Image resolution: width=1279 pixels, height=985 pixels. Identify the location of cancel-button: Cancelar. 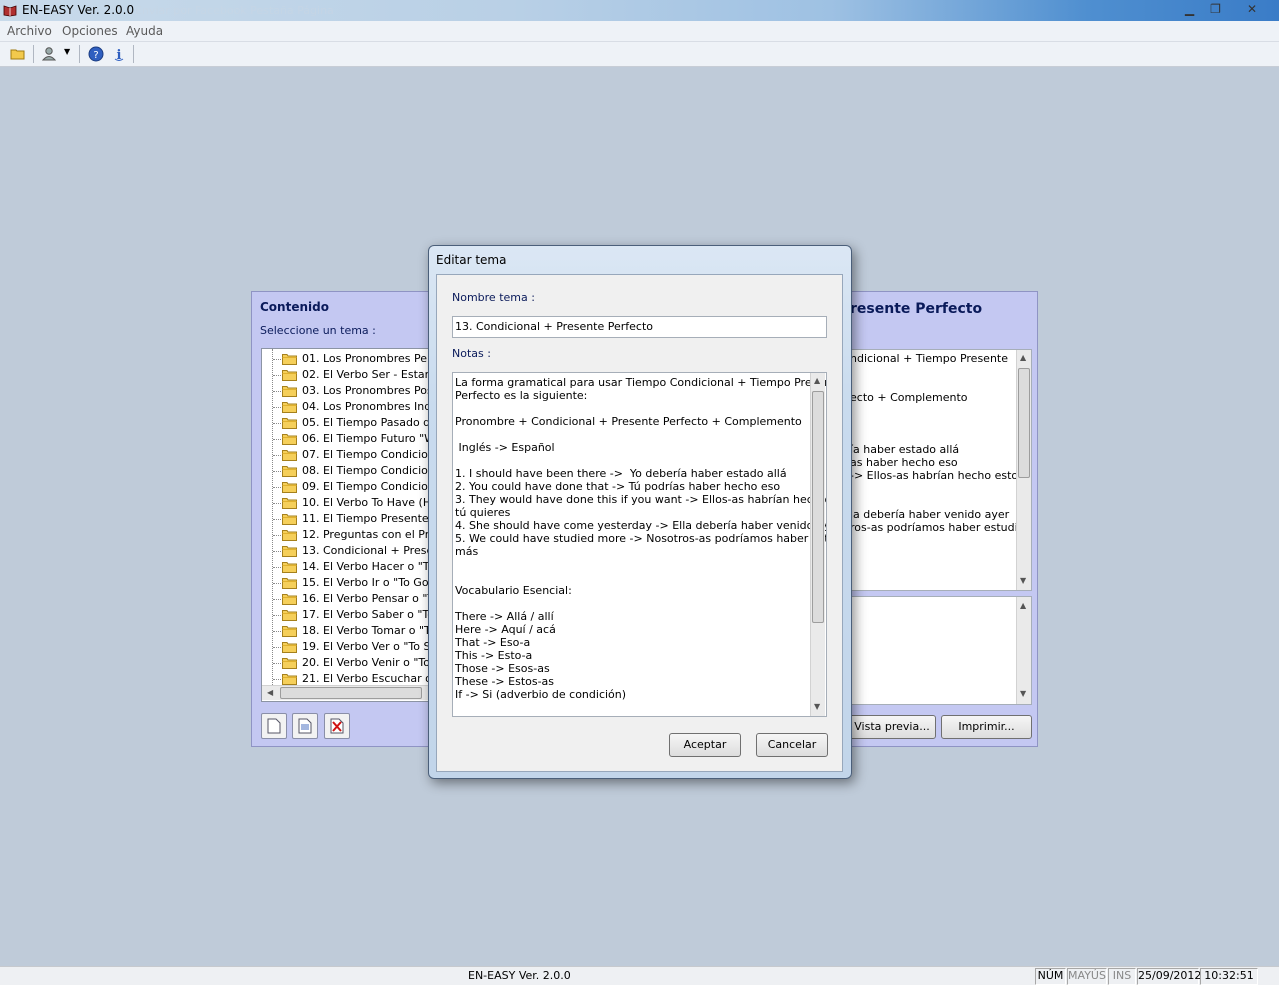
(792, 745).